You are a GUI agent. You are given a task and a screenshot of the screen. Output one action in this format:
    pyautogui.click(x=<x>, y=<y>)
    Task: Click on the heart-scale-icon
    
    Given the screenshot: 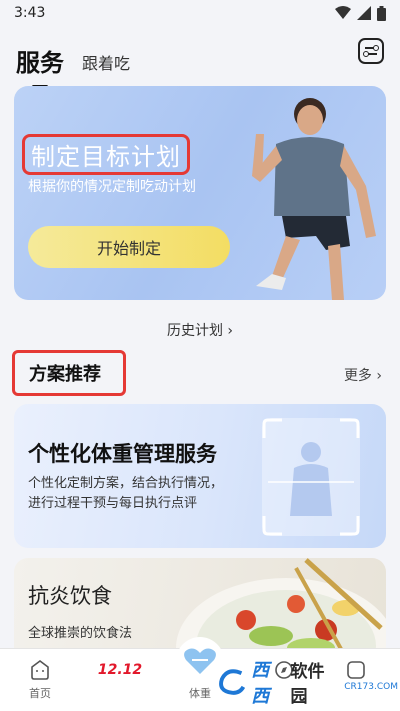 What is the action you would take?
    pyautogui.click(x=200, y=661)
    